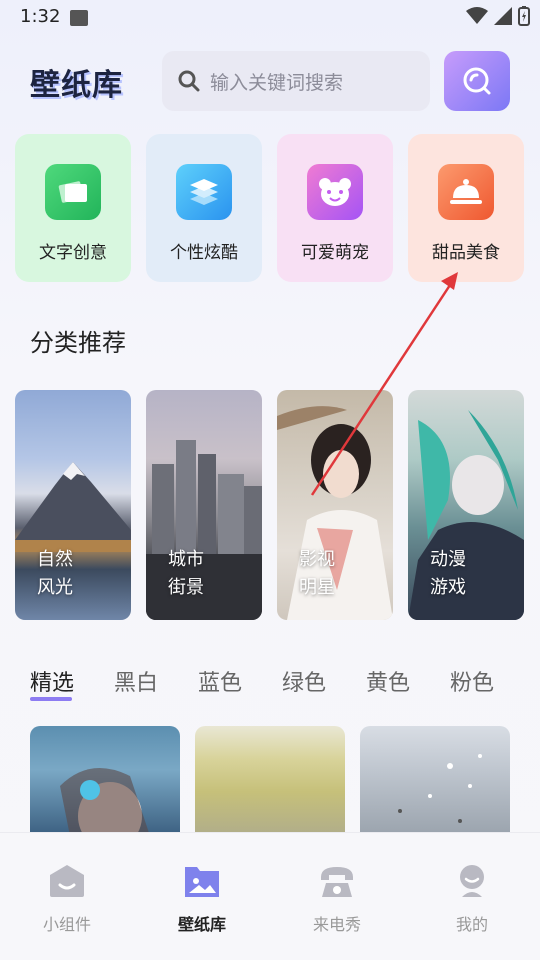  I want to click on magnifier-icon, so click(477, 81).